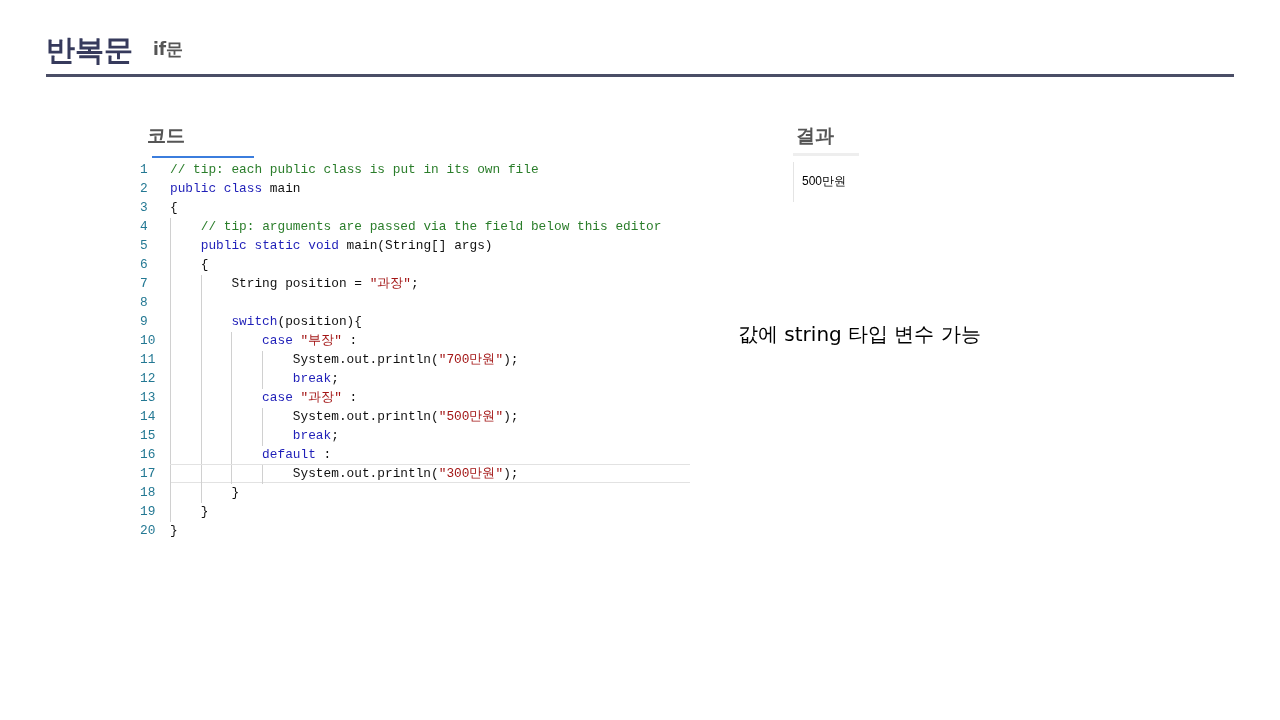 Image resolution: width=1280 pixels, height=720 pixels. What do you see at coordinates (148, 416) in the screenshot?
I see `line-number: 14` at bounding box center [148, 416].